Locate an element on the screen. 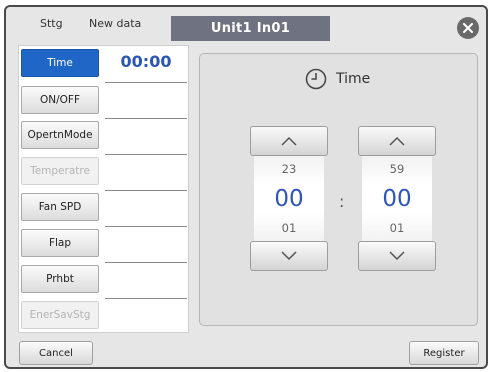 Image resolution: width=491 pixels, height=372 pixels. value-cell-flap is located at coordinates (146, 245).